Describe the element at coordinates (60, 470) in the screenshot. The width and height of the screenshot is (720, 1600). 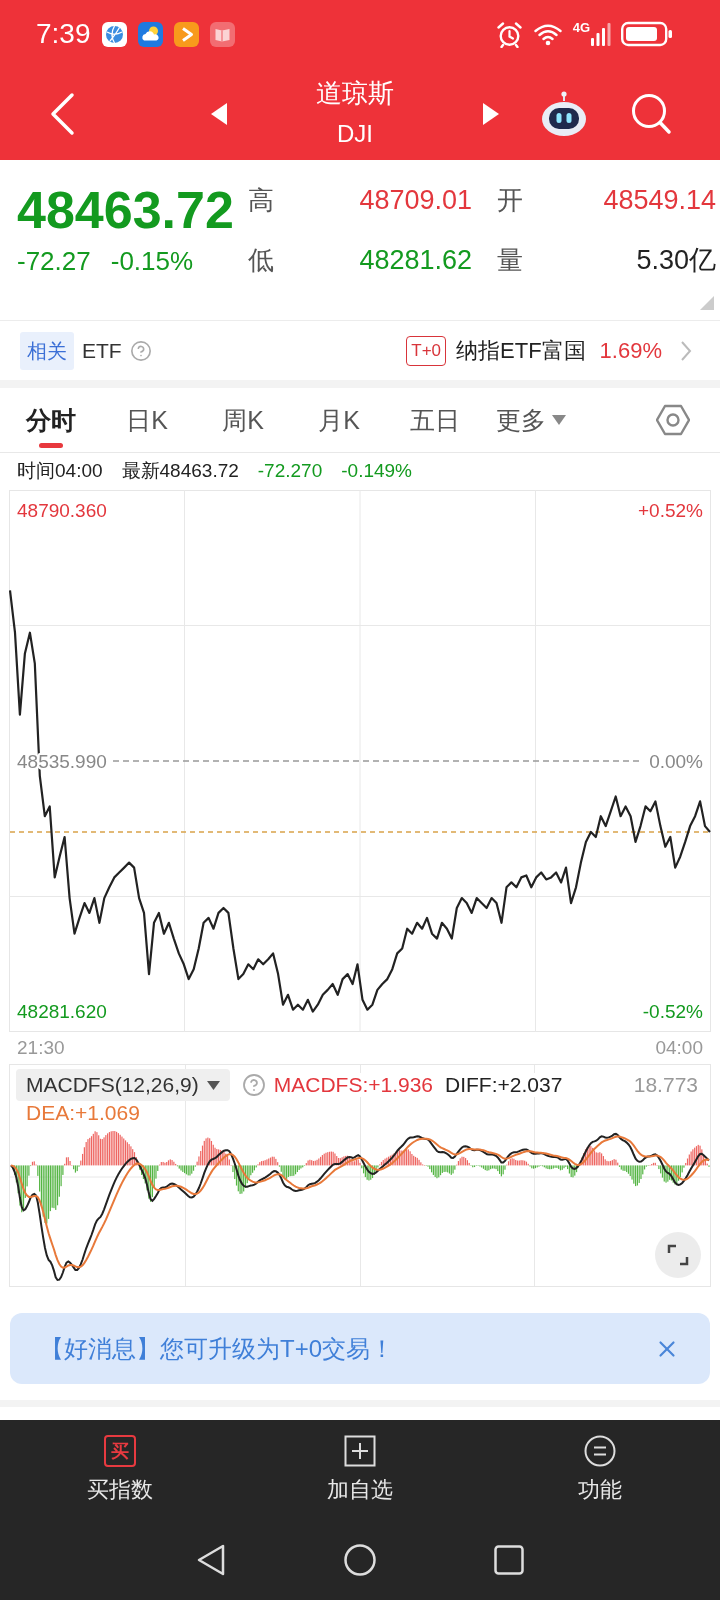
I see `time-reading: 时间04:00` at that location.